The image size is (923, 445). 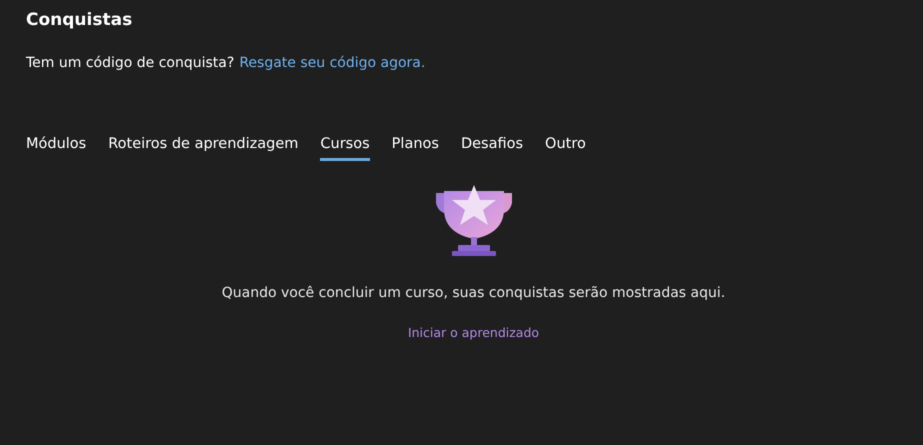 What do you see at coordinates (203, 148) in the screenshot?
I see `tab: Roteiros de aprendizagem` at bounding box center [203, 148].